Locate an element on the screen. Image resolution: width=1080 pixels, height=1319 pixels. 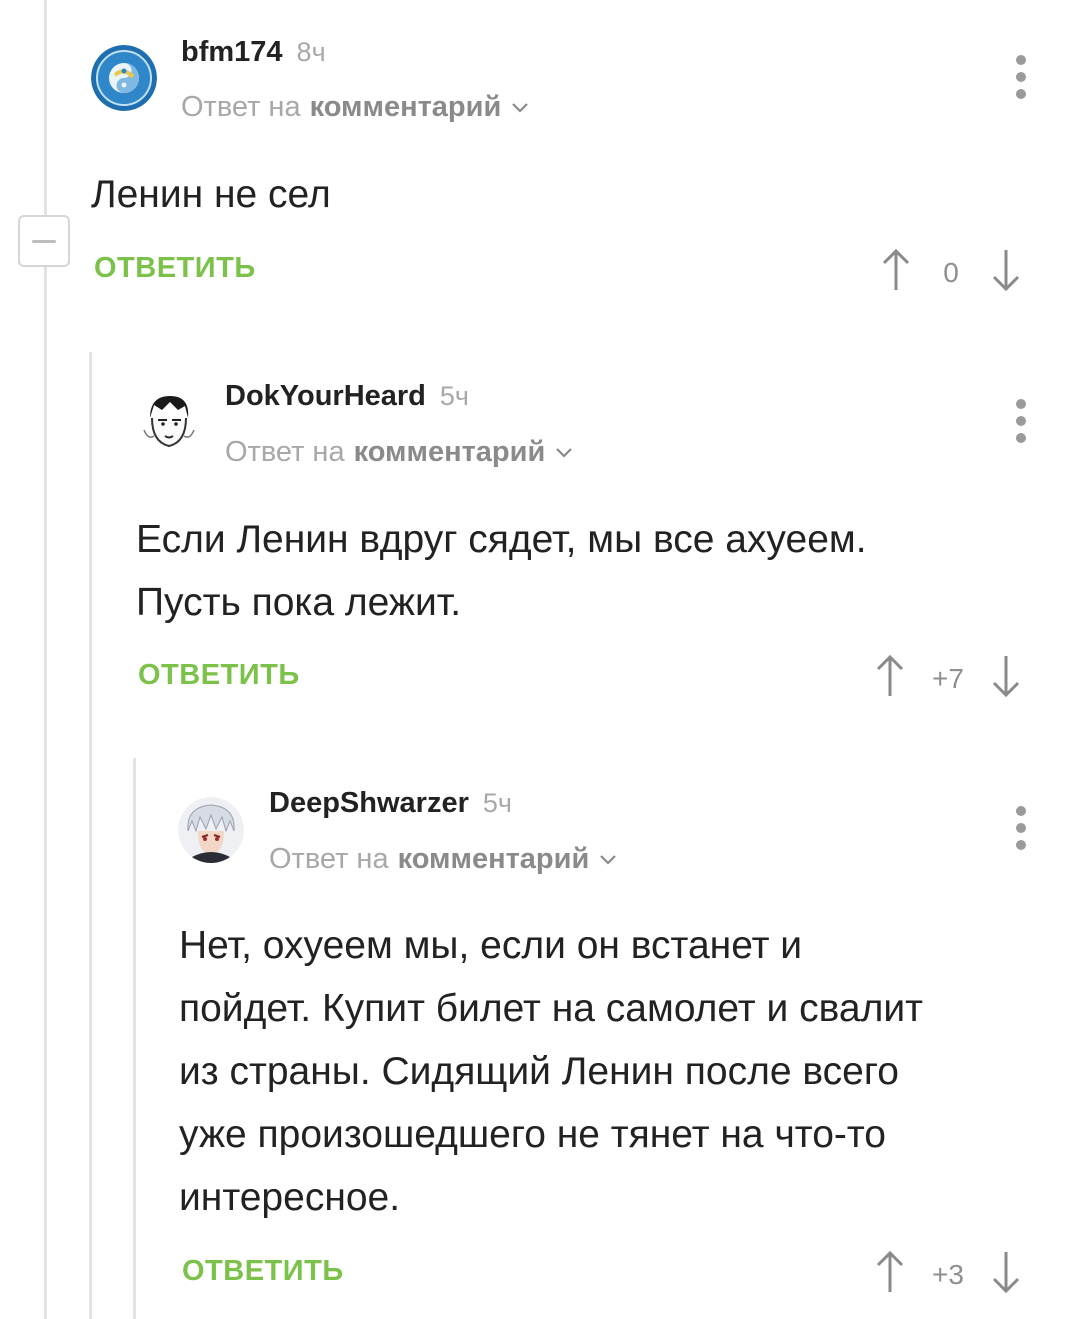
comment-text: Ленин не сел is located at coordinates (211, 194).